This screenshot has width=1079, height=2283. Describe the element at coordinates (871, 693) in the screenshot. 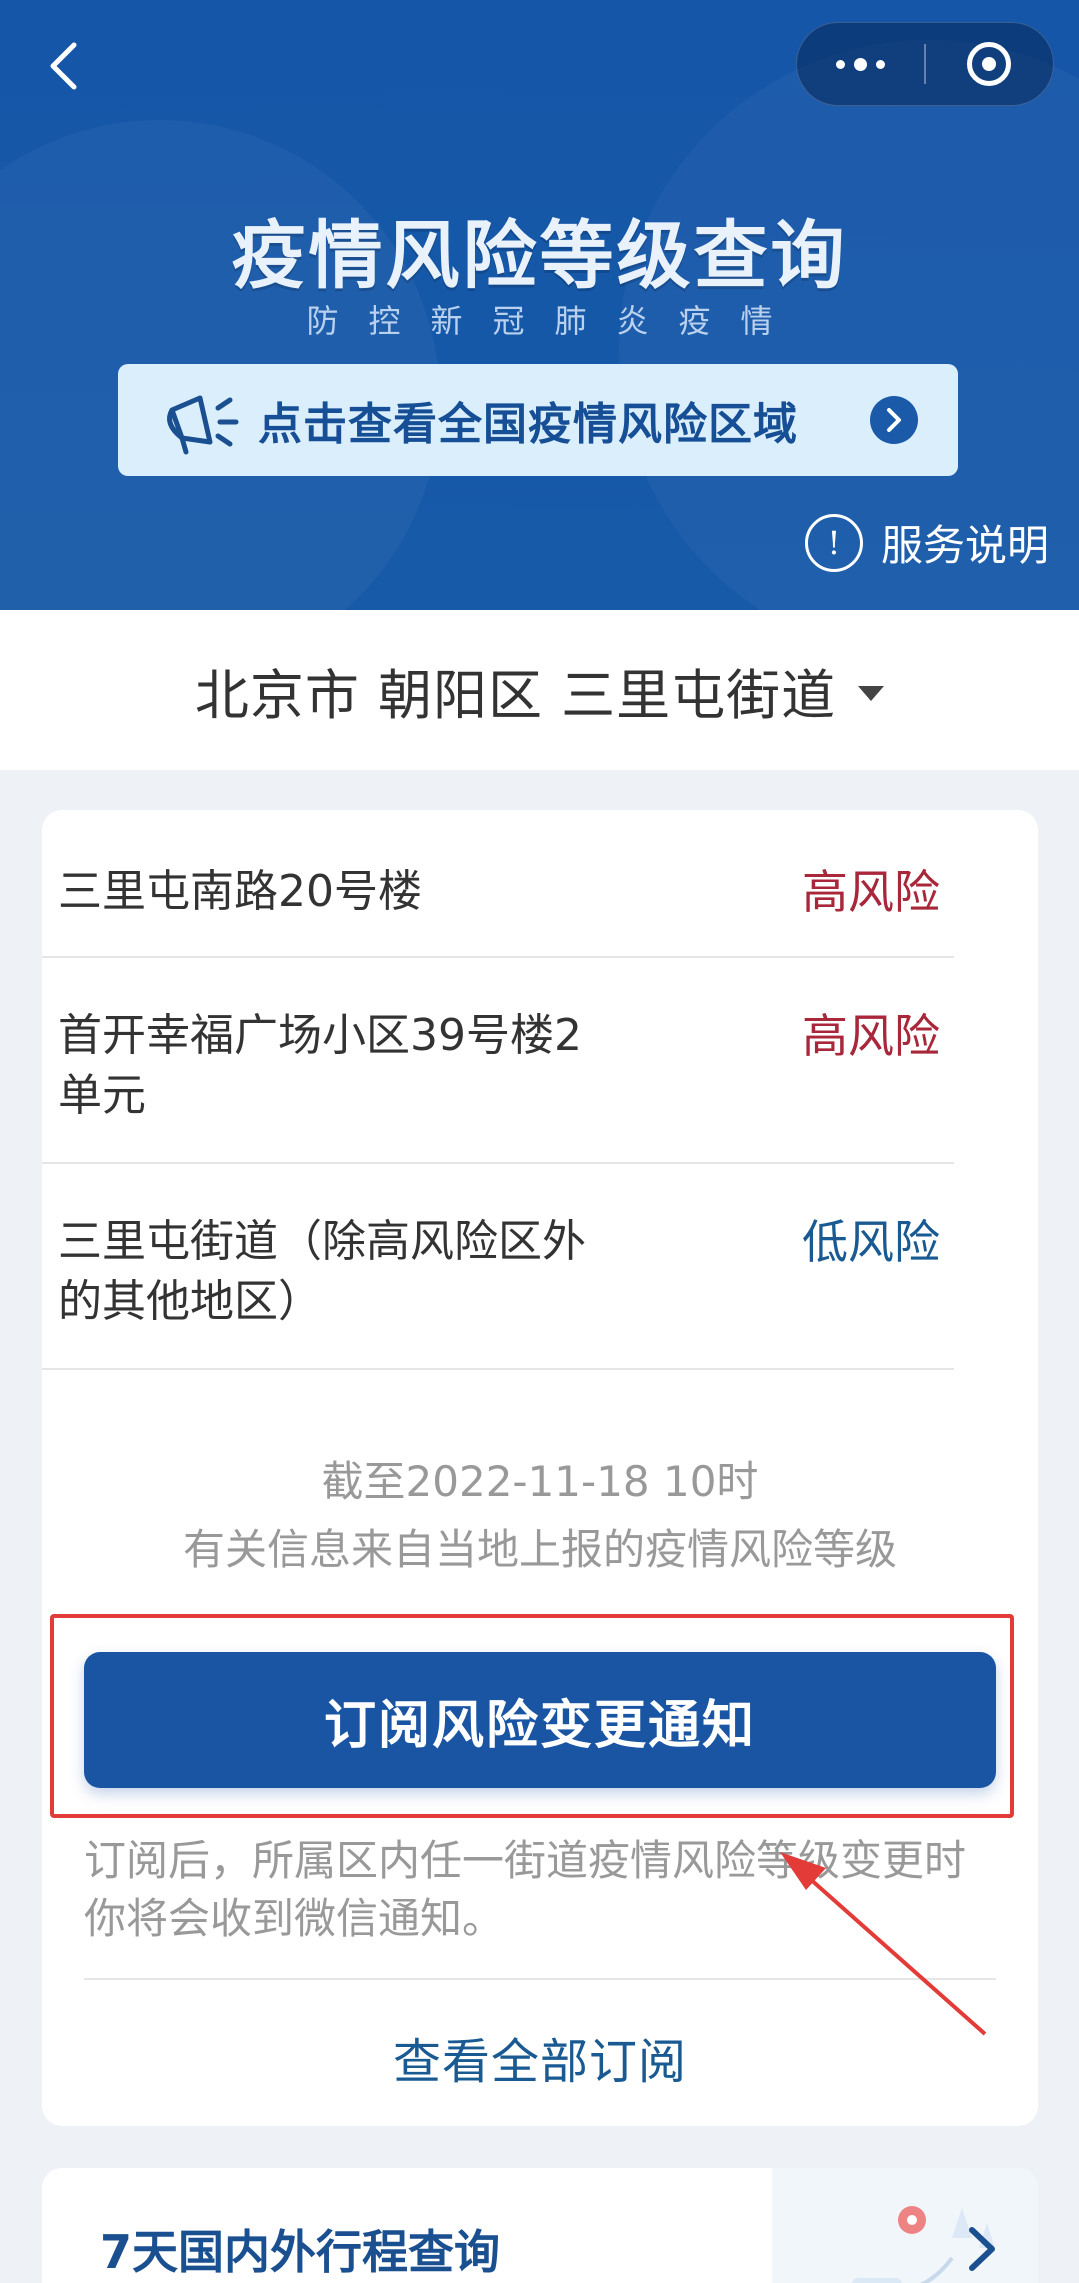

I see `caret-down-icon` at that location.